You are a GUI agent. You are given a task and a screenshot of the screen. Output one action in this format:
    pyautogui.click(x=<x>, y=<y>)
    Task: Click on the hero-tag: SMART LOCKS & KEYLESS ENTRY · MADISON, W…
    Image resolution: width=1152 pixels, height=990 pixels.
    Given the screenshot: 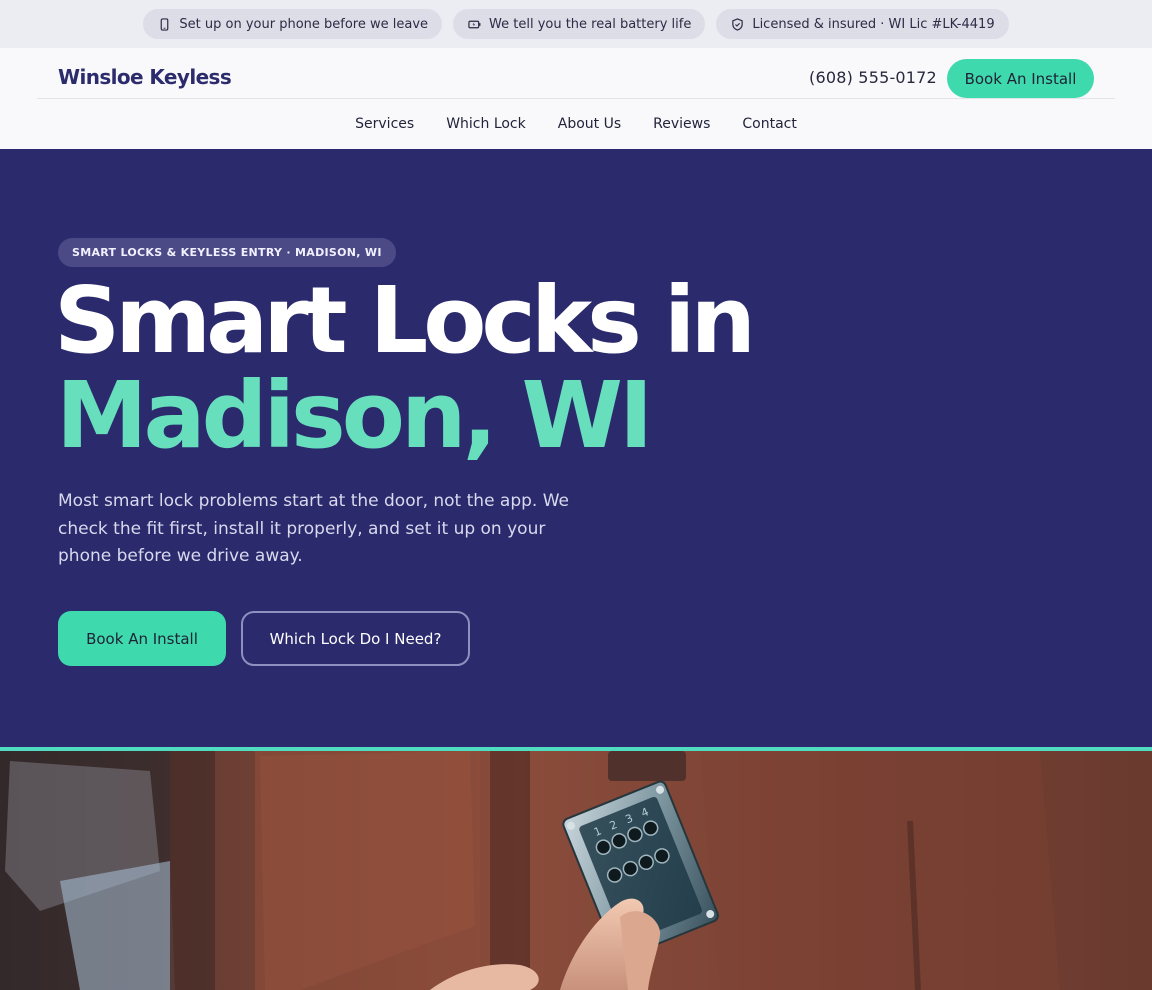 What is the action you would take?
    pyautogui.click(x=227, y=252)
    